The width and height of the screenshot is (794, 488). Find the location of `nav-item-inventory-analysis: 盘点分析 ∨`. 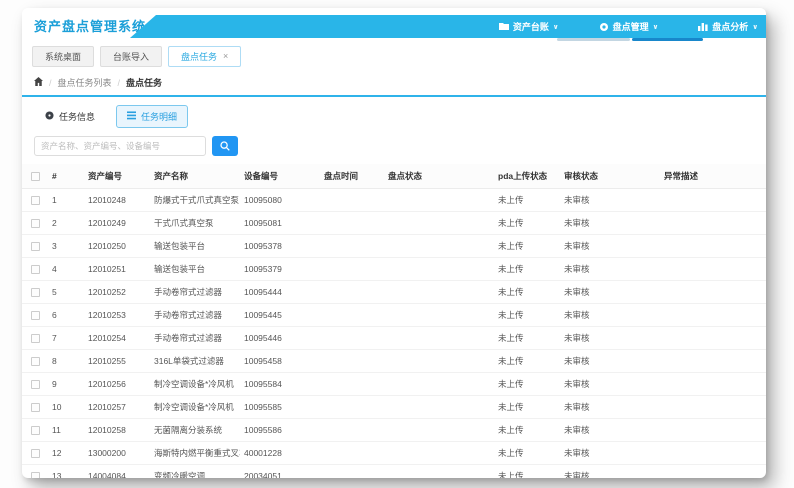

nav-item-inventory-analysis: 盘点分析 ∨ is located at coordinates (728, 26).